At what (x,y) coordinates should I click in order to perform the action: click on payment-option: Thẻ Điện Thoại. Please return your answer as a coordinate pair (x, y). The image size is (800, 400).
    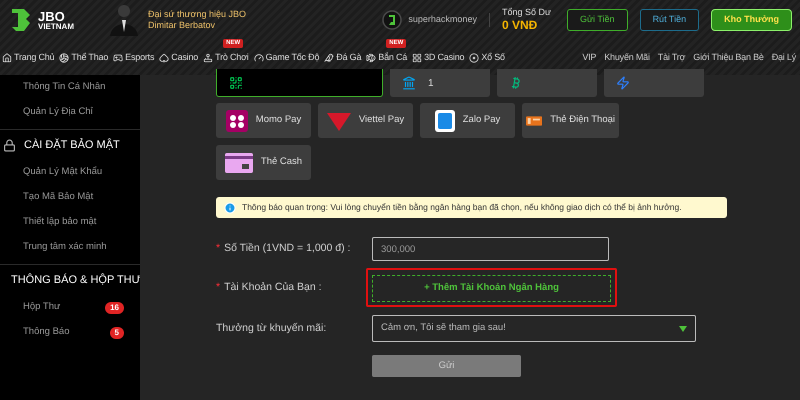
    Looking at the image, I should click on (570, 120).